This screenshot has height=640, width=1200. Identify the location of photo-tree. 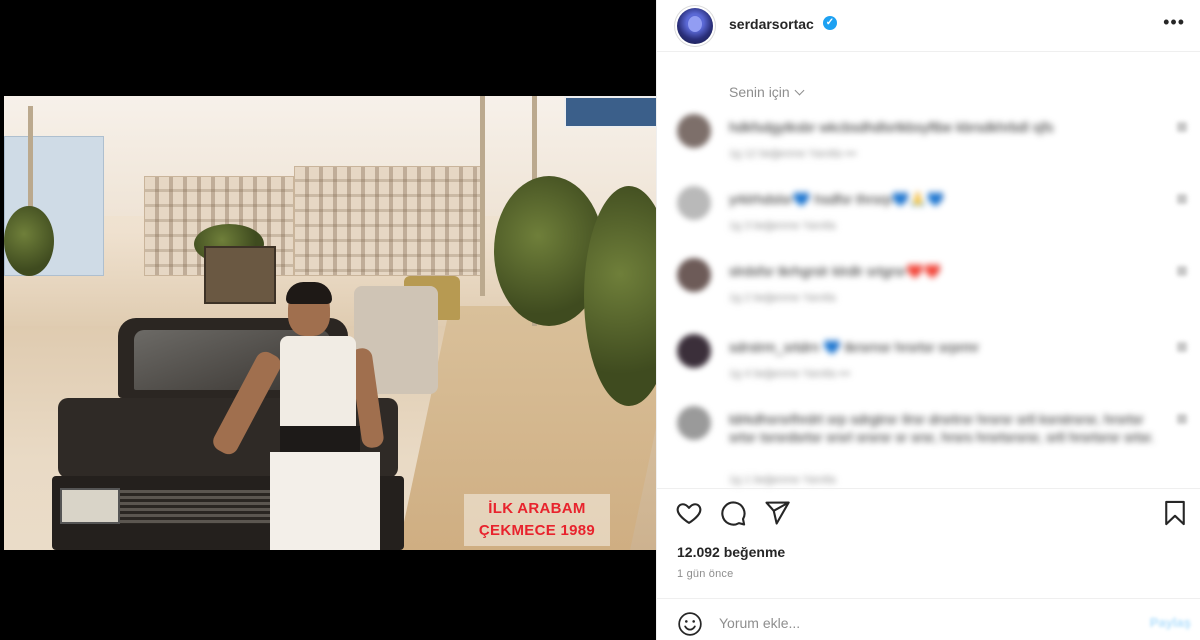
(29, 241).